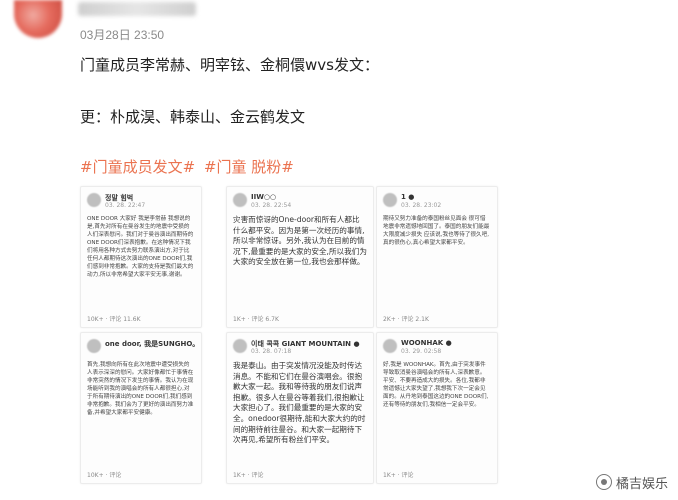 The height and width of the screenshot is (500, 678). I want to click on hashtag-members-post: #门童成员发文#, so click(137, 167).